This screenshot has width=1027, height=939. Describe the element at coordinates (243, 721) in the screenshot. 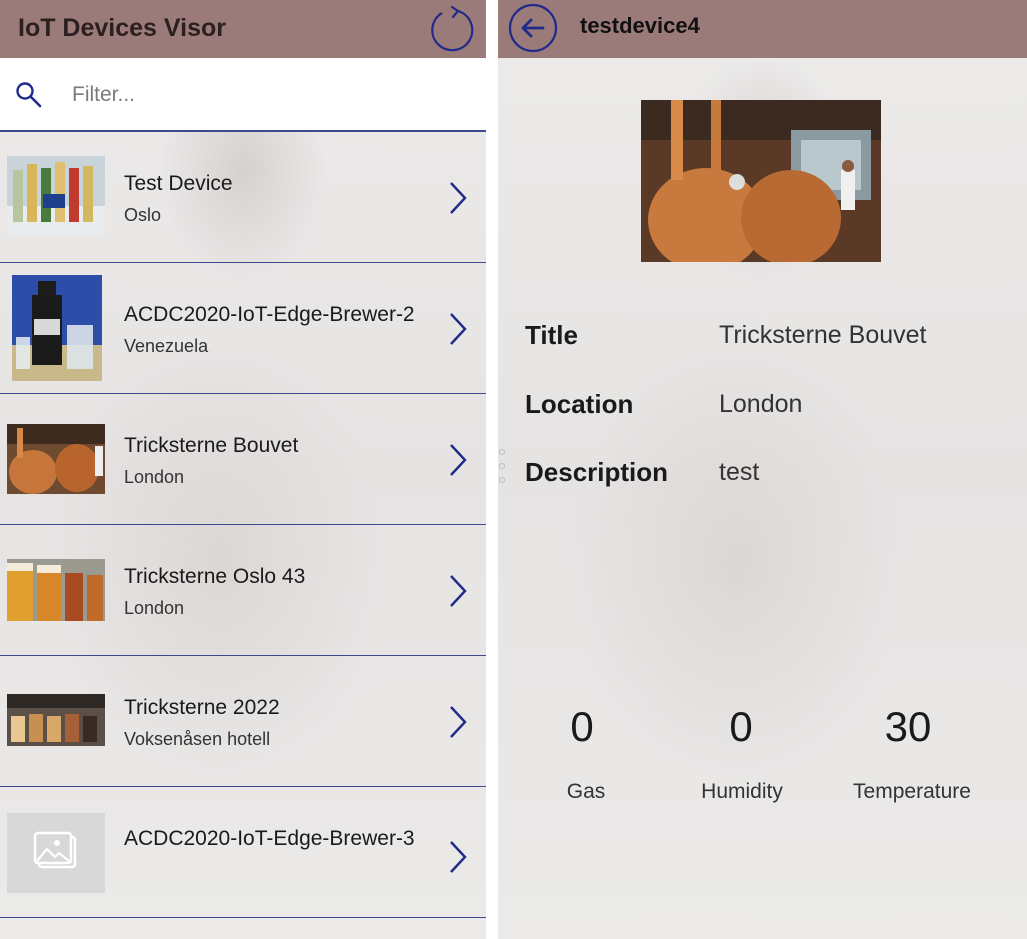

I see `device-row-tricksterne-2022: Tricksterne 2022 Voksenåsen hotell` at that location.